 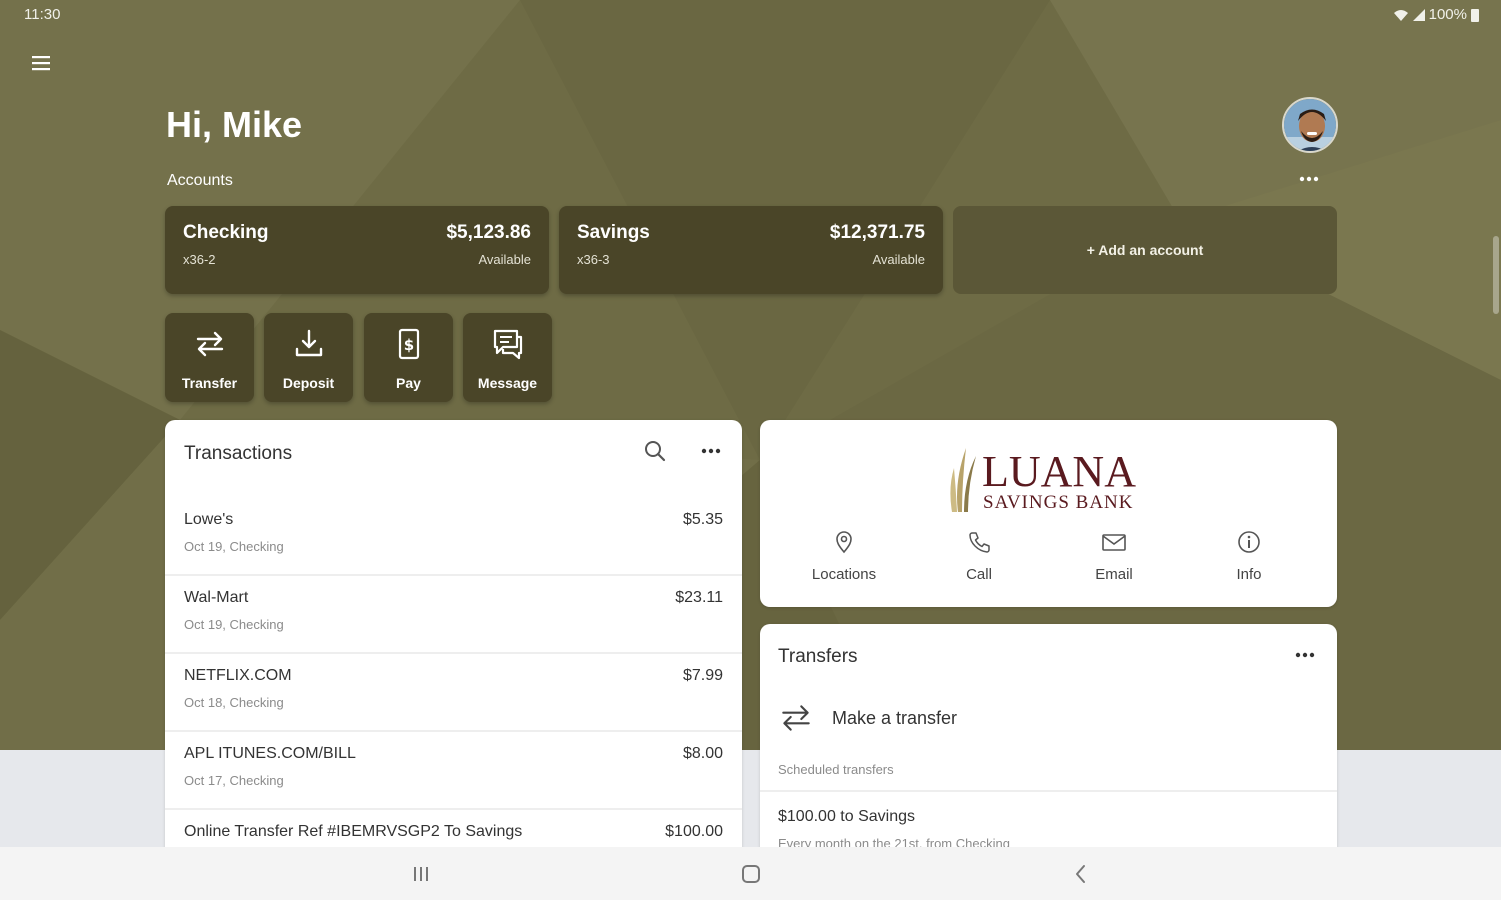 I want to click on hamburger-menu-button, so click(x=41, y=63).